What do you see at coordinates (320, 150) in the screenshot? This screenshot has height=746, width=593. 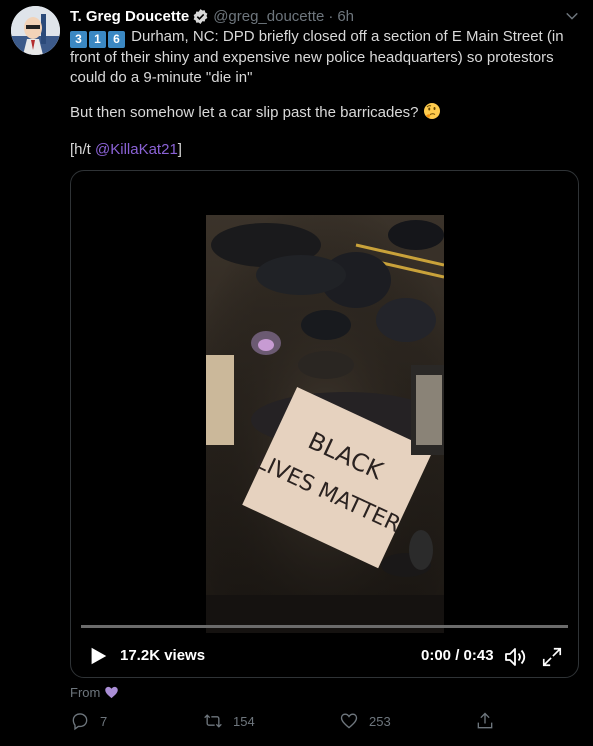 I see `hat-tip: [h/t @KillaKat21]` at bounding box center [320, 150].